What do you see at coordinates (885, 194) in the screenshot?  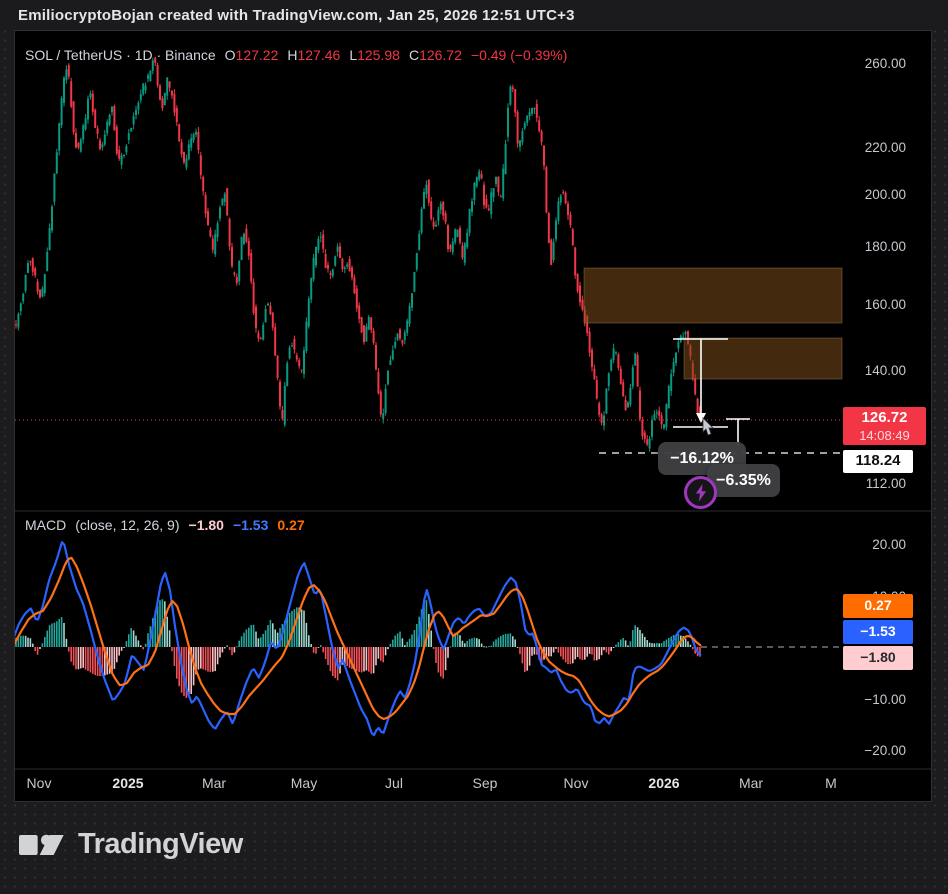 I see `svg-text: 200.00` at bounding box center [885, 194].